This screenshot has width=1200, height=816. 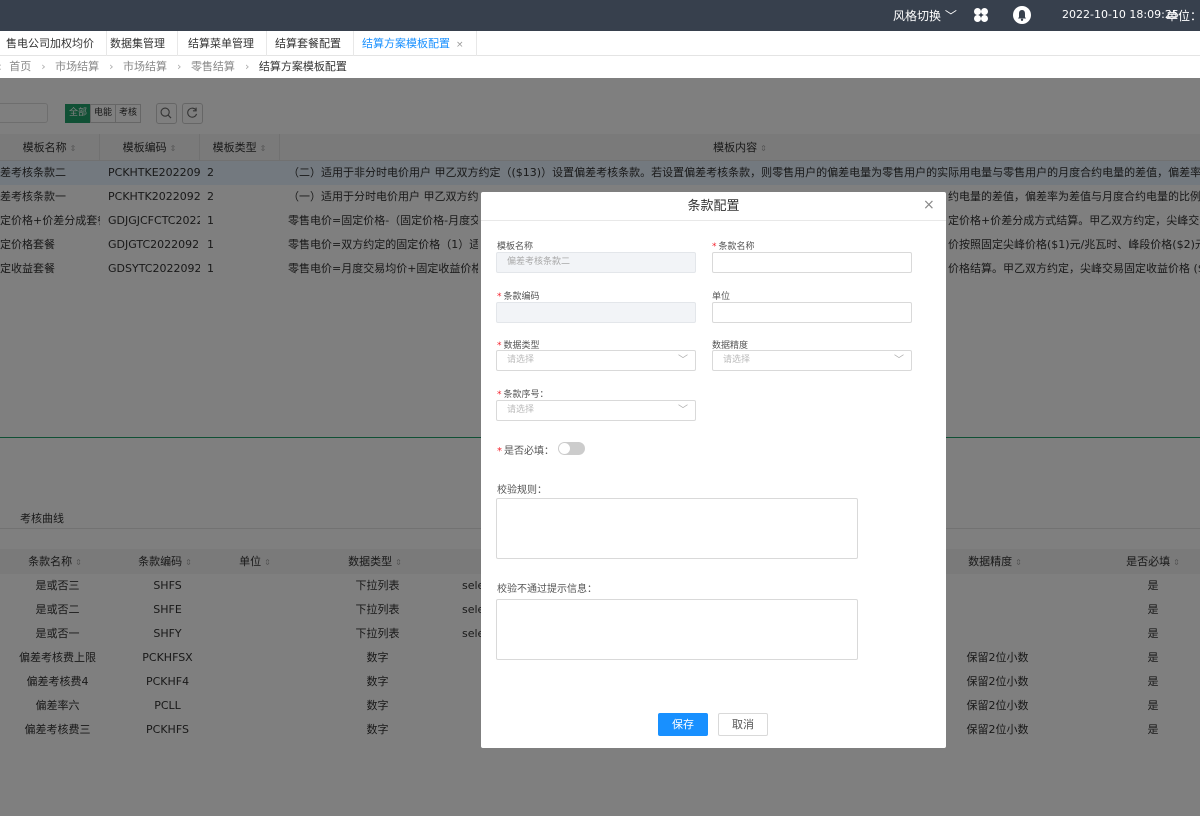 I want to click on clause-seq-select: 请选择 ﹀, so click(x=596, y=410).